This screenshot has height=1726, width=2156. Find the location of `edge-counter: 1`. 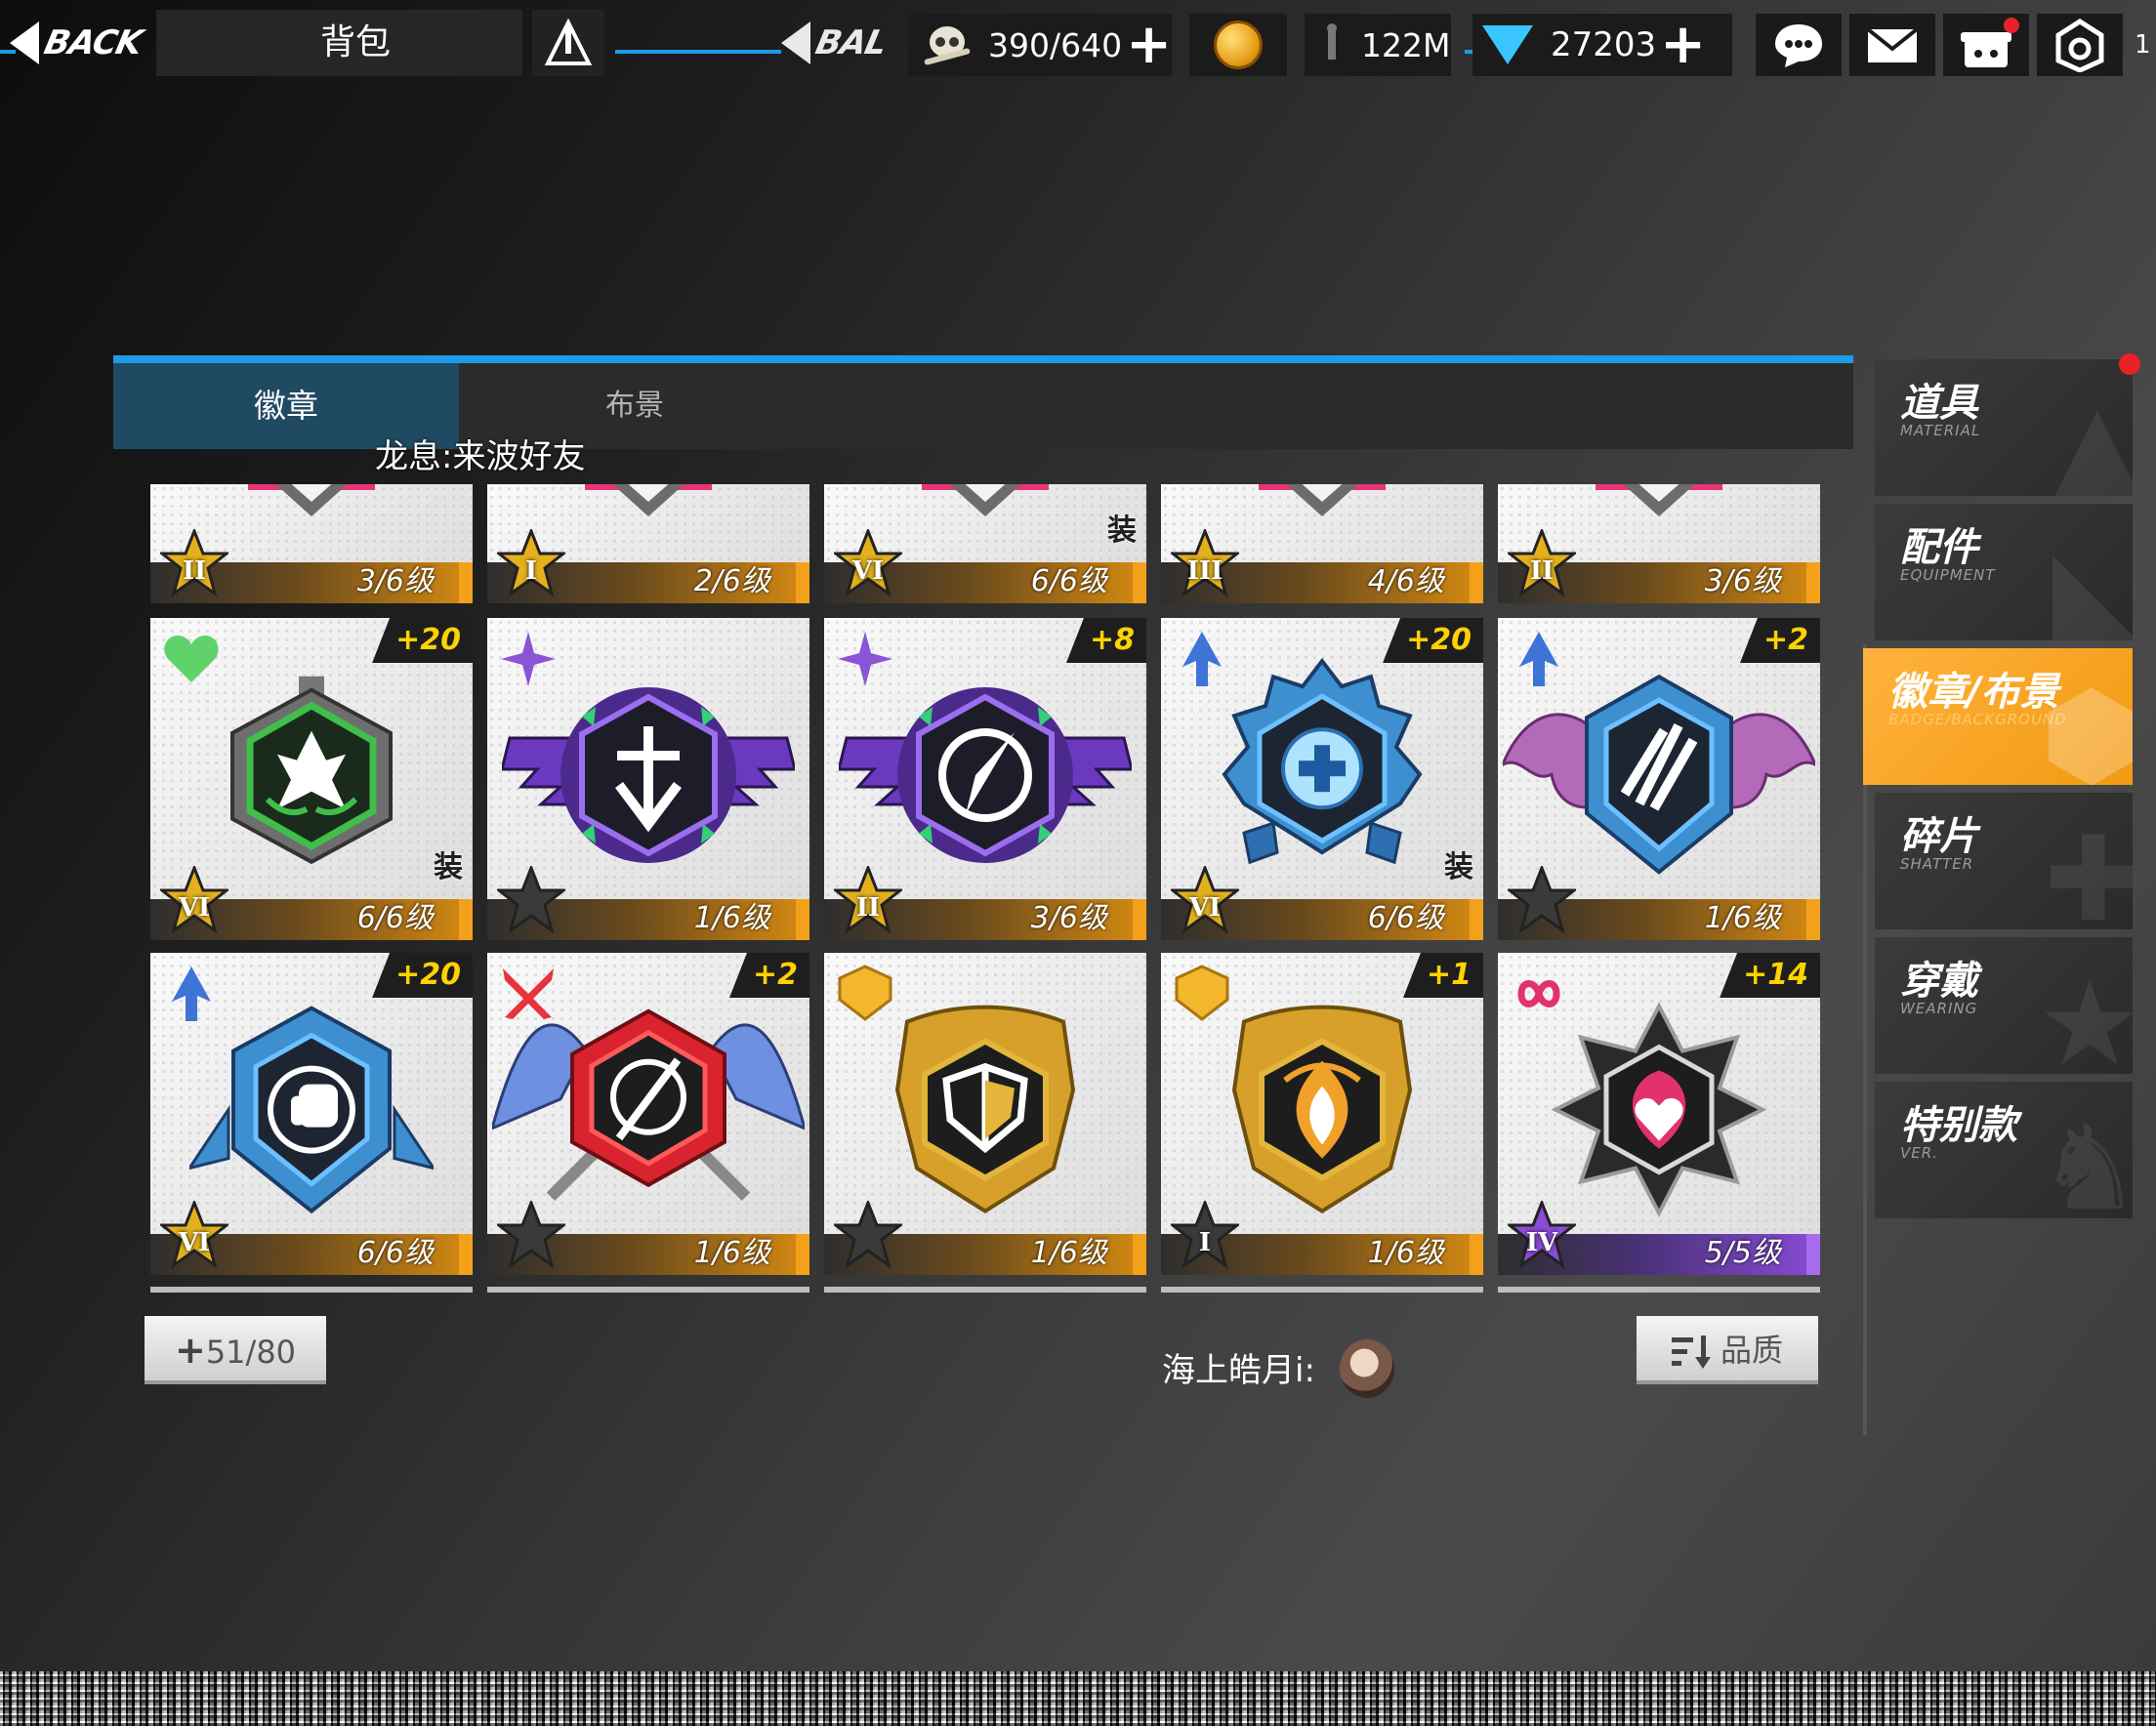

edge-counter: 1 is located at coordinates (2143, 45).